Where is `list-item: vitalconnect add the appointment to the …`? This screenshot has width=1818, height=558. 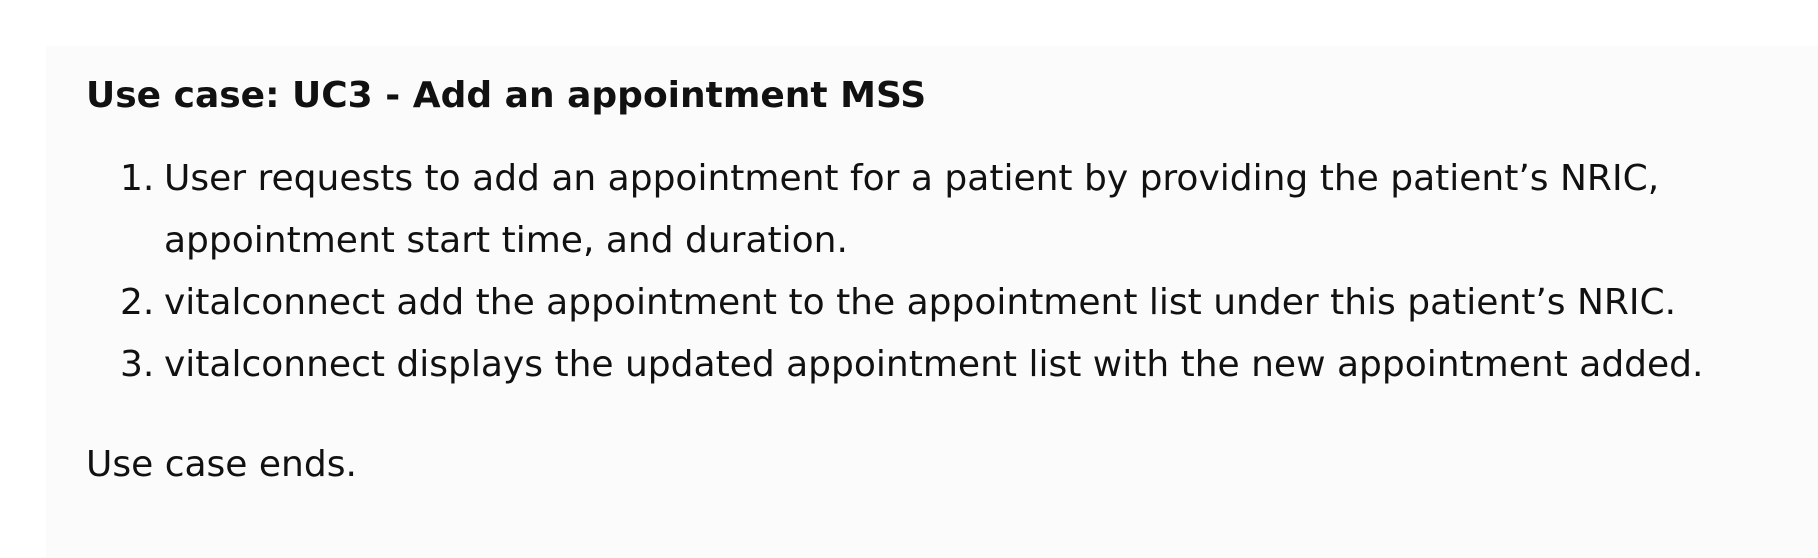
list-item: vitalconnect add the appointment to the … is located at coordinates (898, 303).